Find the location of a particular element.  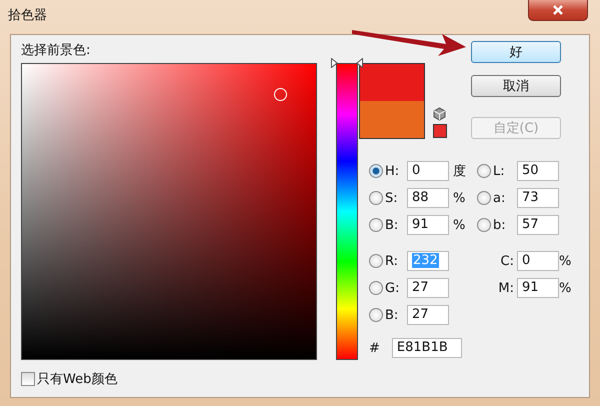

gamut-swatch is located at coordinates (440, 131).